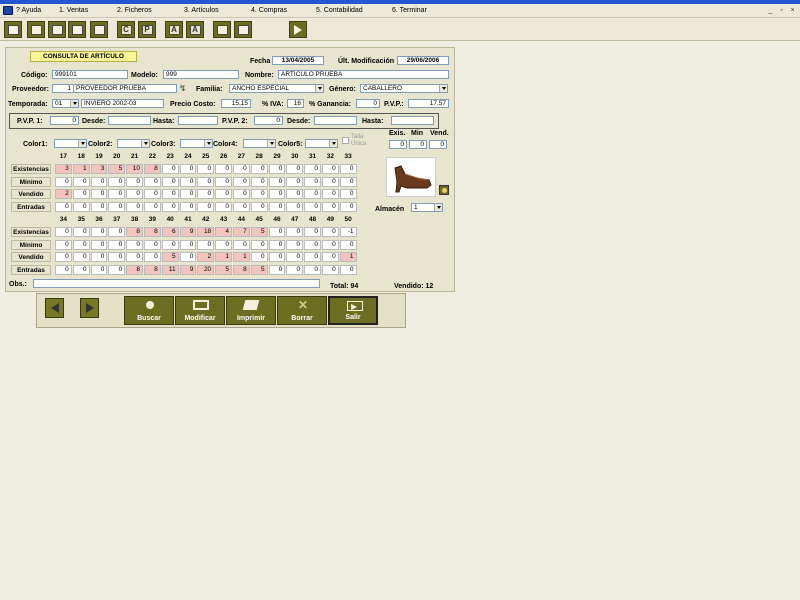 This screenshot has width=800, height=600. What do you see at coordinates (770, 11) in the screenshot?
I see `minimize-icon: _` at bounding box center [770, 11].